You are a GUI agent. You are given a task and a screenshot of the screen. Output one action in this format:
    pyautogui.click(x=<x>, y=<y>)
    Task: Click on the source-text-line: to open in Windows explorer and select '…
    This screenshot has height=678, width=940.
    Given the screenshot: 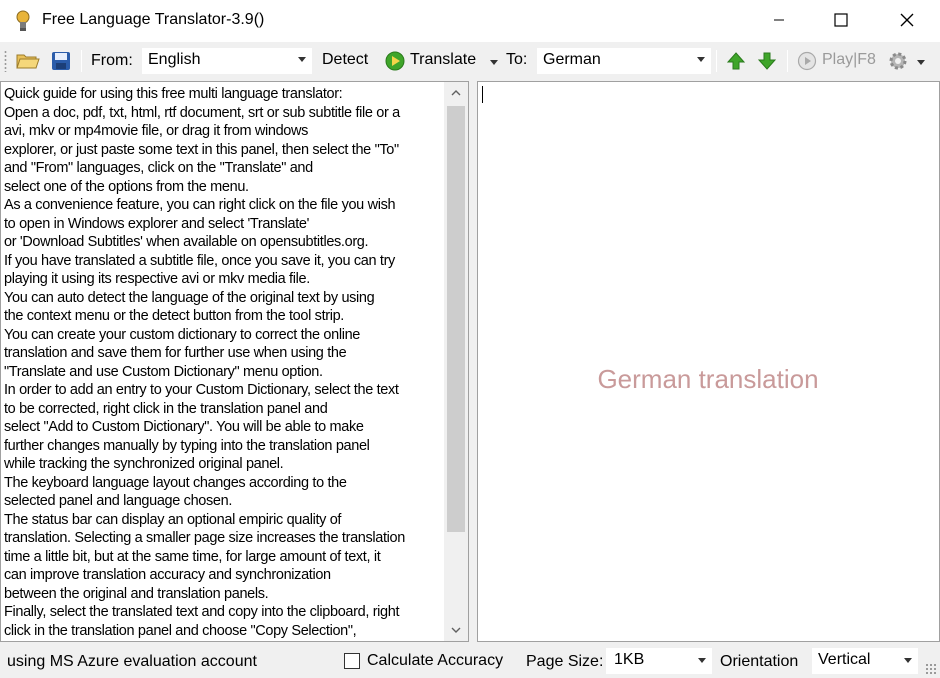 What is the action you would take?
    pyautogui.click(x=157, y=223)
    